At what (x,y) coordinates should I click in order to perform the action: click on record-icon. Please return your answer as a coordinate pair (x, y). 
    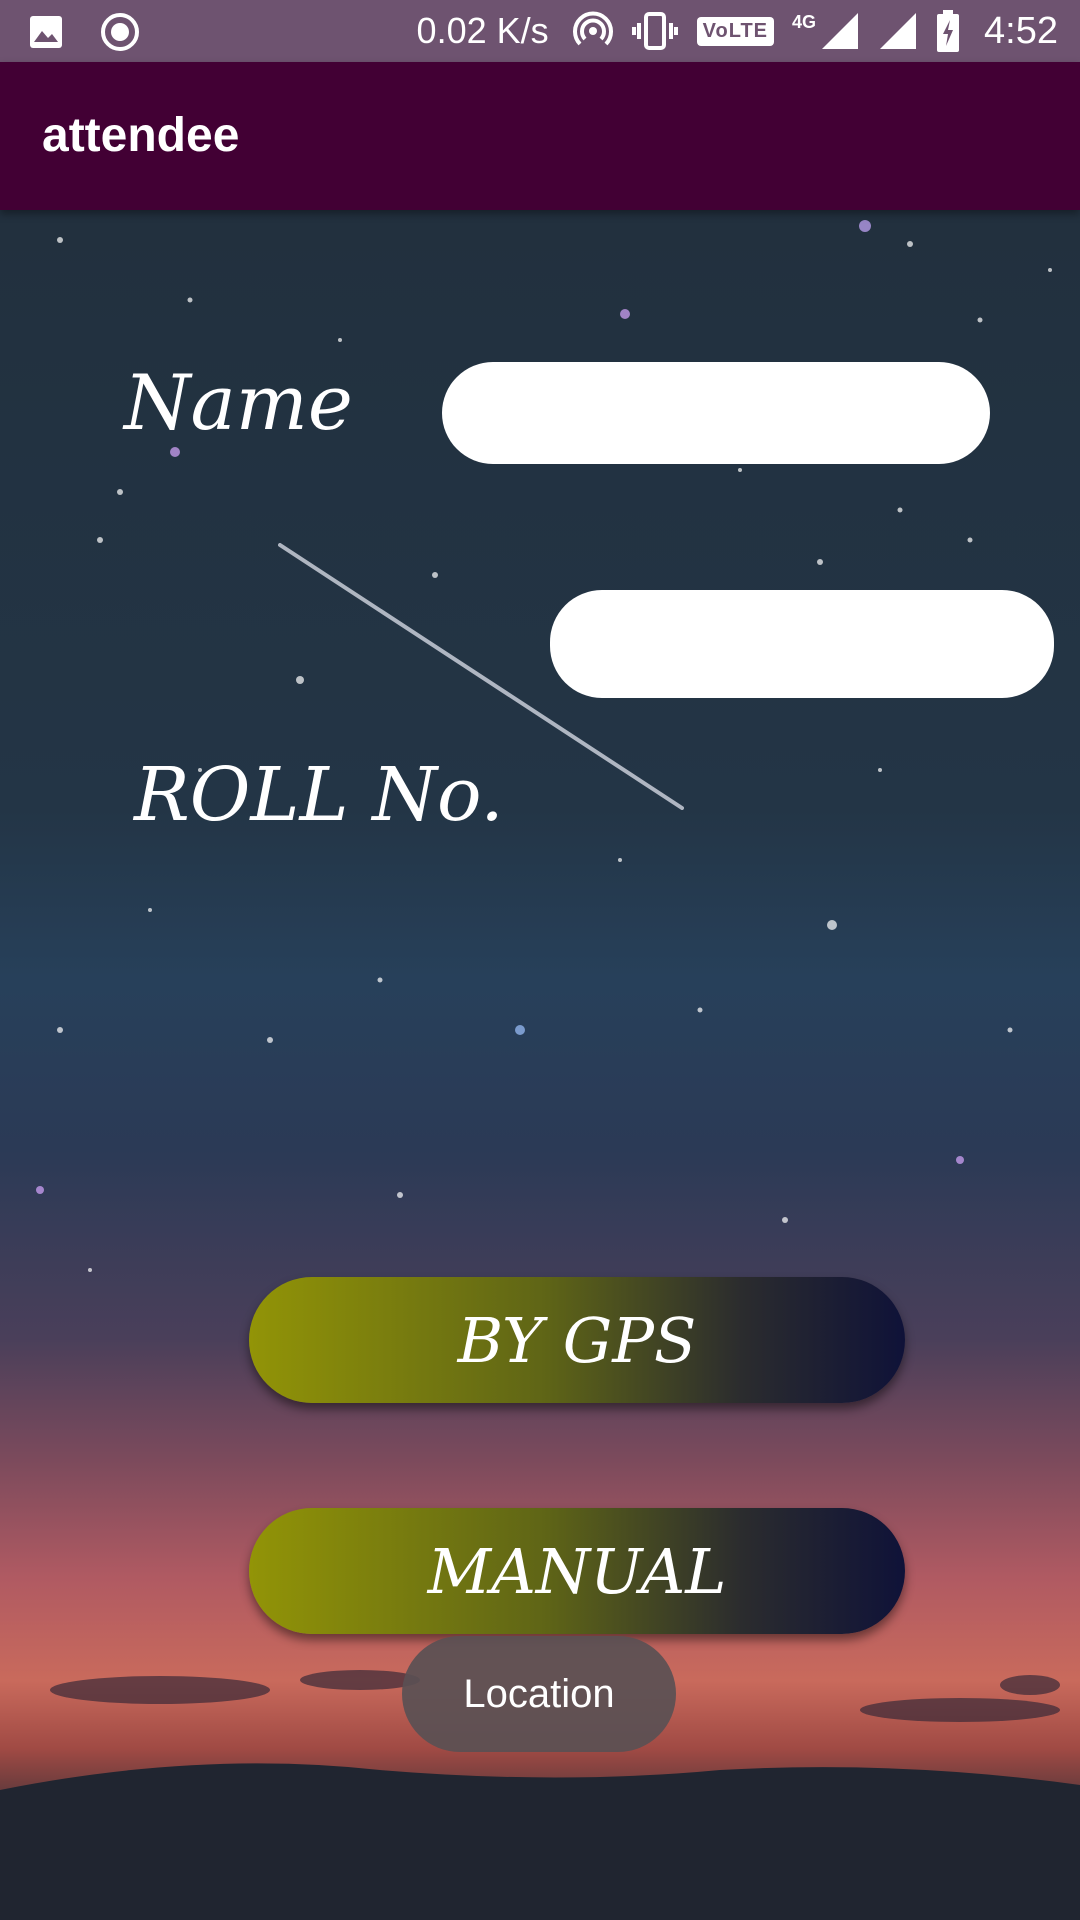
    Looking at the image, I should click on (120, 32).